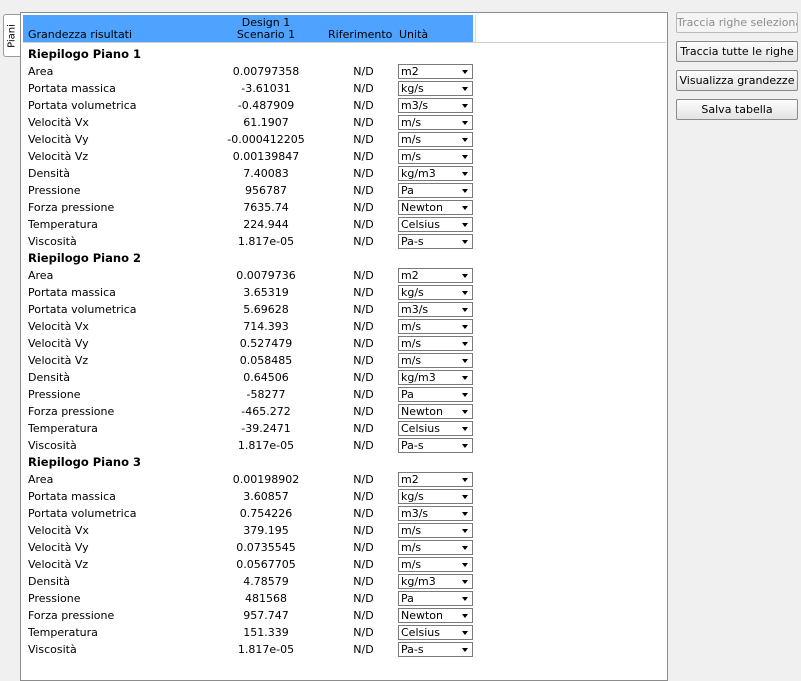 The image size is (801, 681). What do you see at coordinates (58, 530) in the screenshot?
I see `quantity-name: Velocità Vx` at bounding box center [58, 530].